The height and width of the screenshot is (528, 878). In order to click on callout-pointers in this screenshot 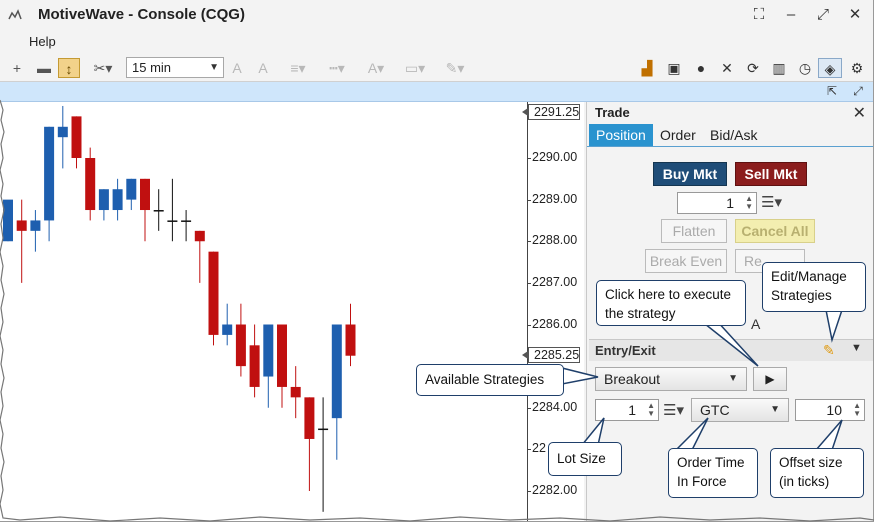, I will do `click(702, 380)`.